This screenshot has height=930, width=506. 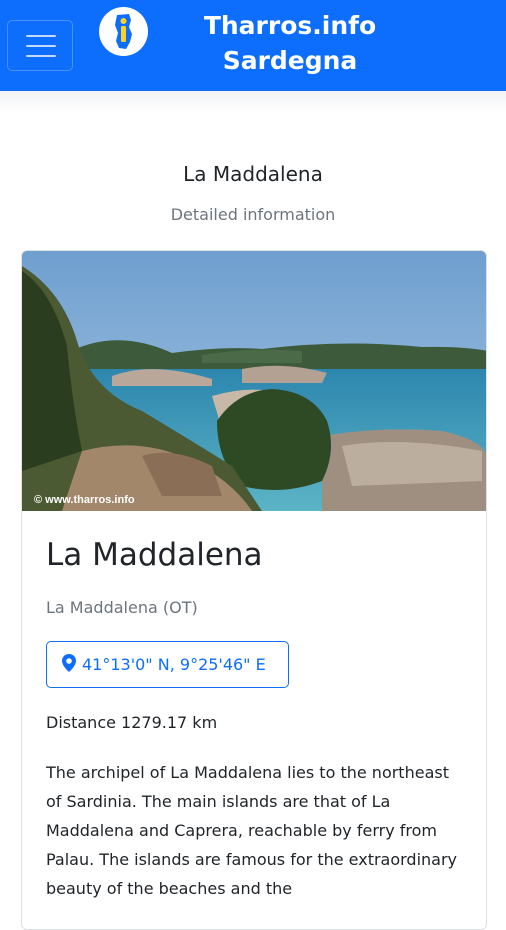 I want to click on hamburger-icon, so click(x=41, y=36).